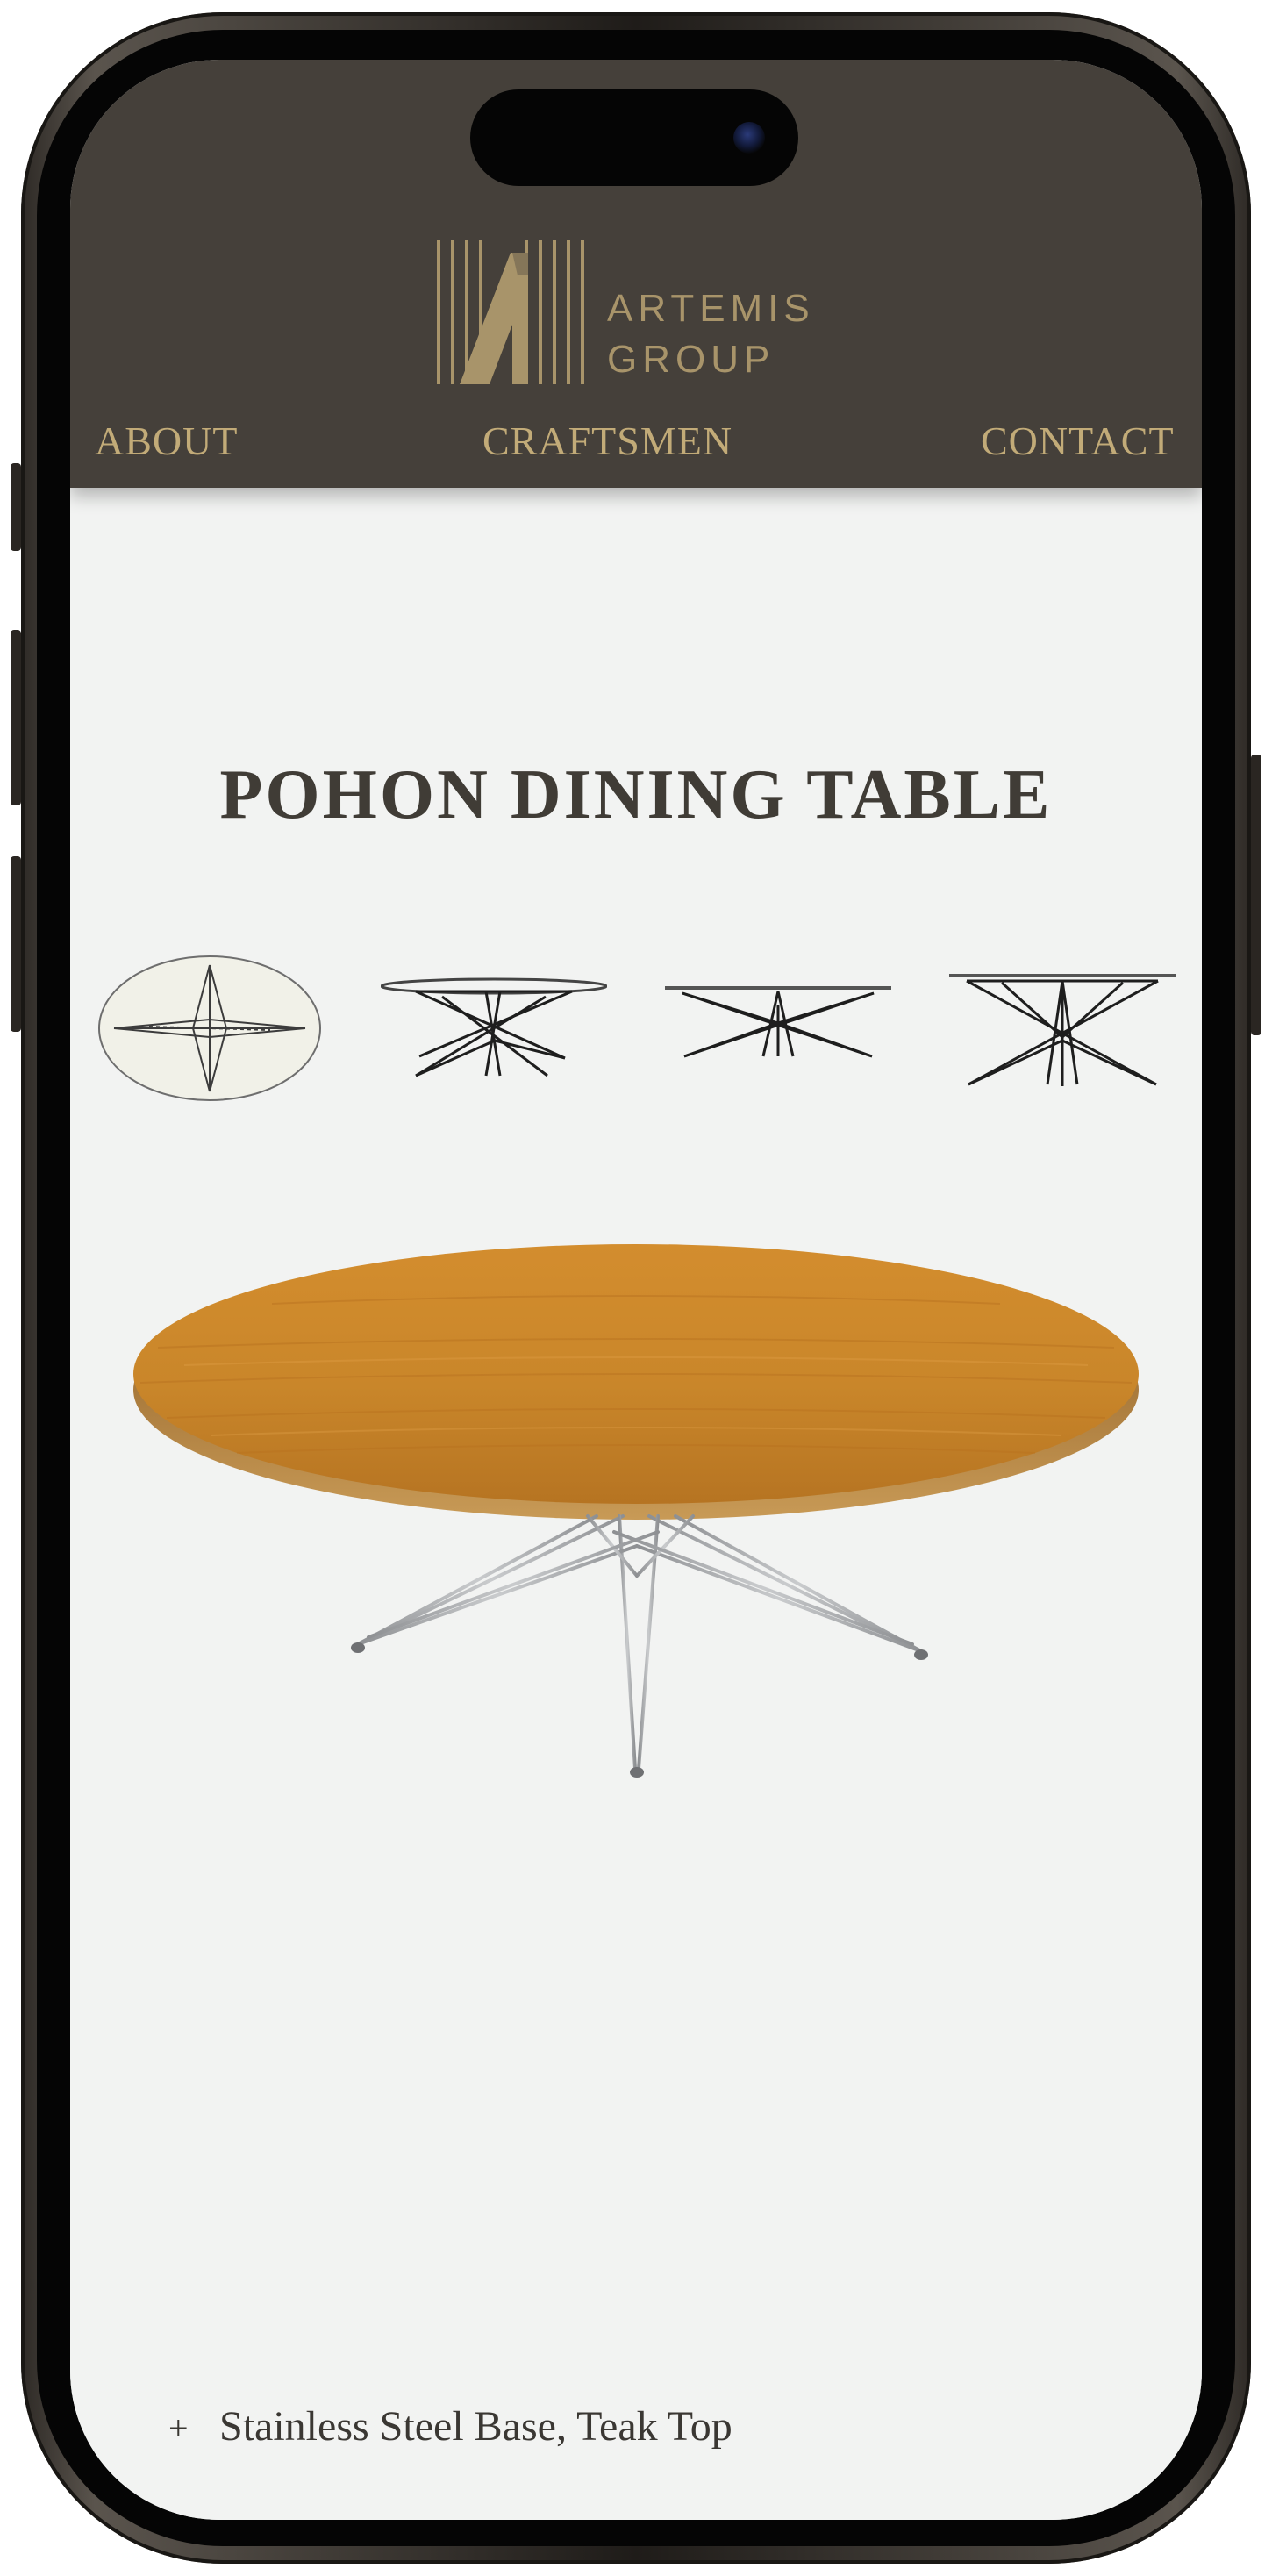  Describe the element at coordinates (475, 2426) in the screenshot. I see `product-spec-text: Stainless Steel Base, Teak Top` at that location.